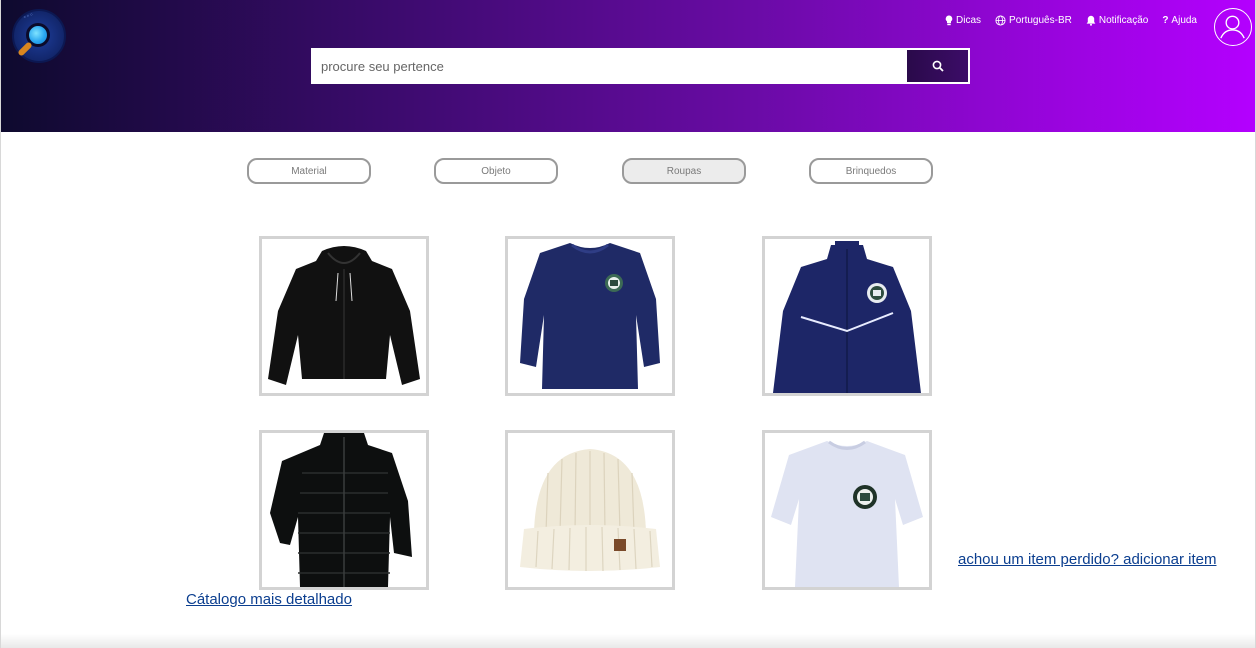  Describe the element at coordinates (1165, 20) in the screenshot. I see `question-icon: ?` at that location.